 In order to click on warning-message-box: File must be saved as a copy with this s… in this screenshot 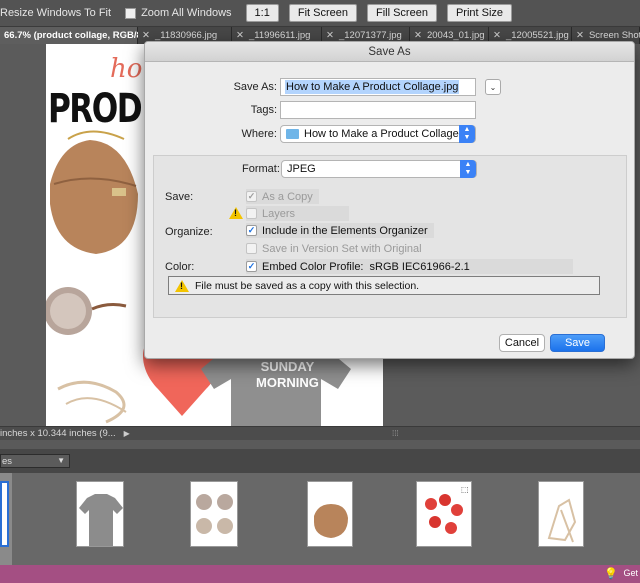, I will do `click(384, 285)`.